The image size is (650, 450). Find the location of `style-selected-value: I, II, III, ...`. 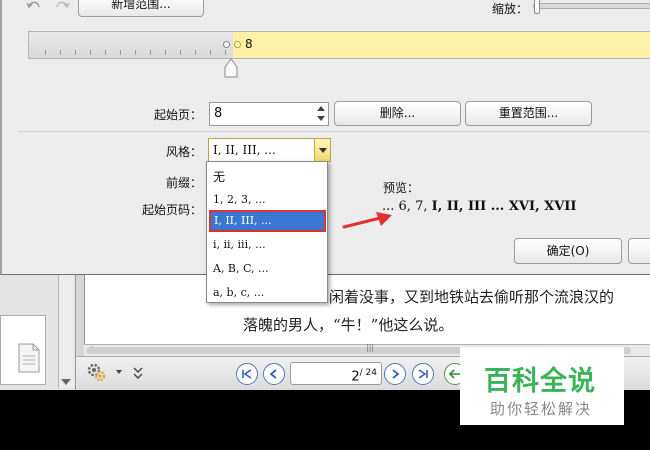

style-selected-value: I, II, III, ... is located at coordinates (244, 150).